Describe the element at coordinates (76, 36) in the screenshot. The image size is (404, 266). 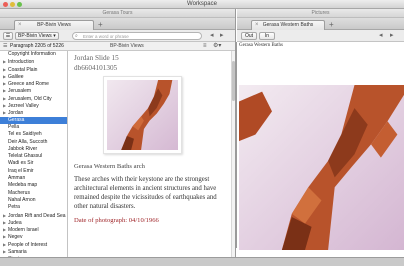
I see `search-icon: ⌕` at that location.